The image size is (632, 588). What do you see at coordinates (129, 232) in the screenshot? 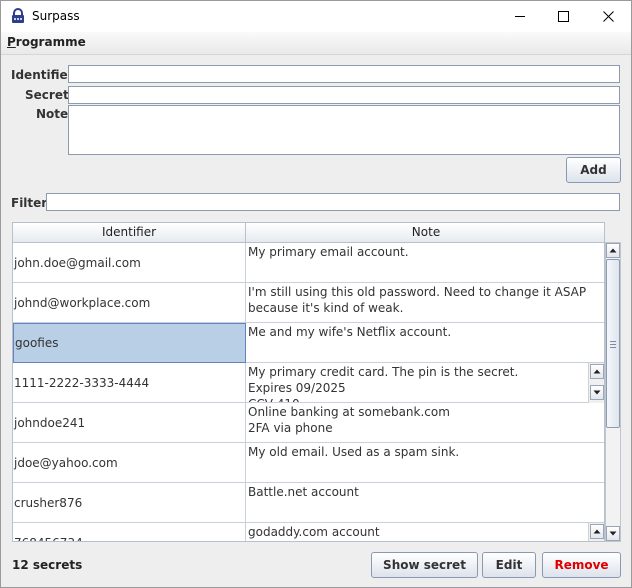
I see `column-header-identifier: Identifier` at bounding box center [129, 232].